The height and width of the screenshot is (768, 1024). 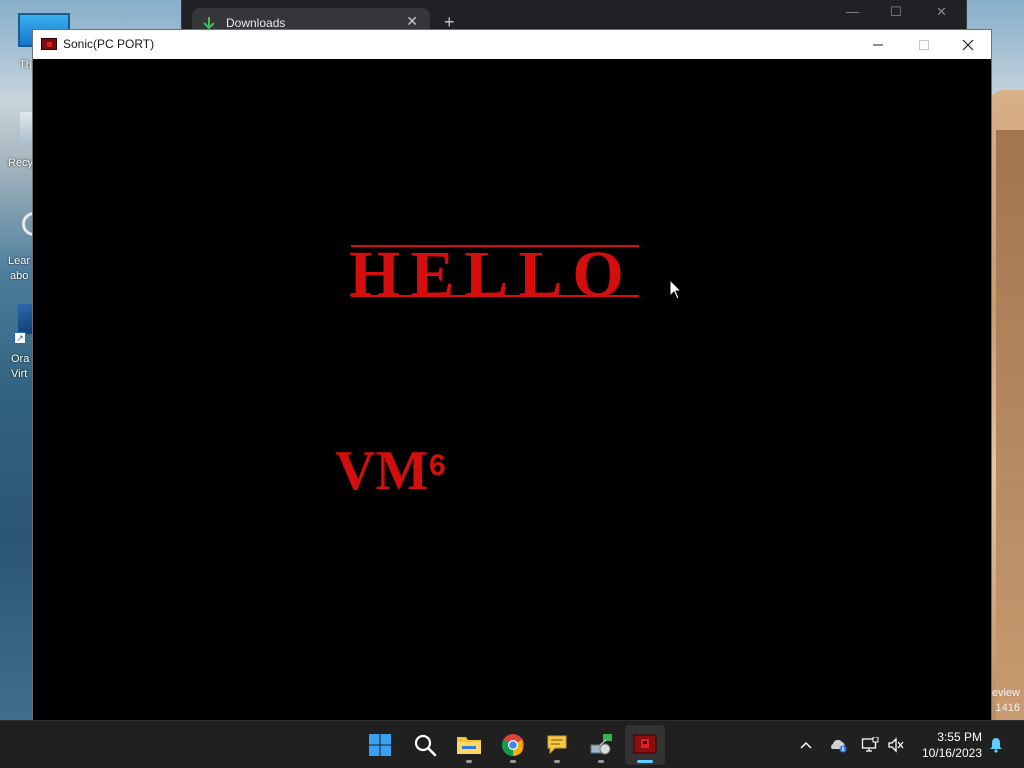 What do you see at coordinates (947, 745) in the screenshot?
I see `clock: 3:55 PM 10/16/2023` at bounding box center [947, 745].